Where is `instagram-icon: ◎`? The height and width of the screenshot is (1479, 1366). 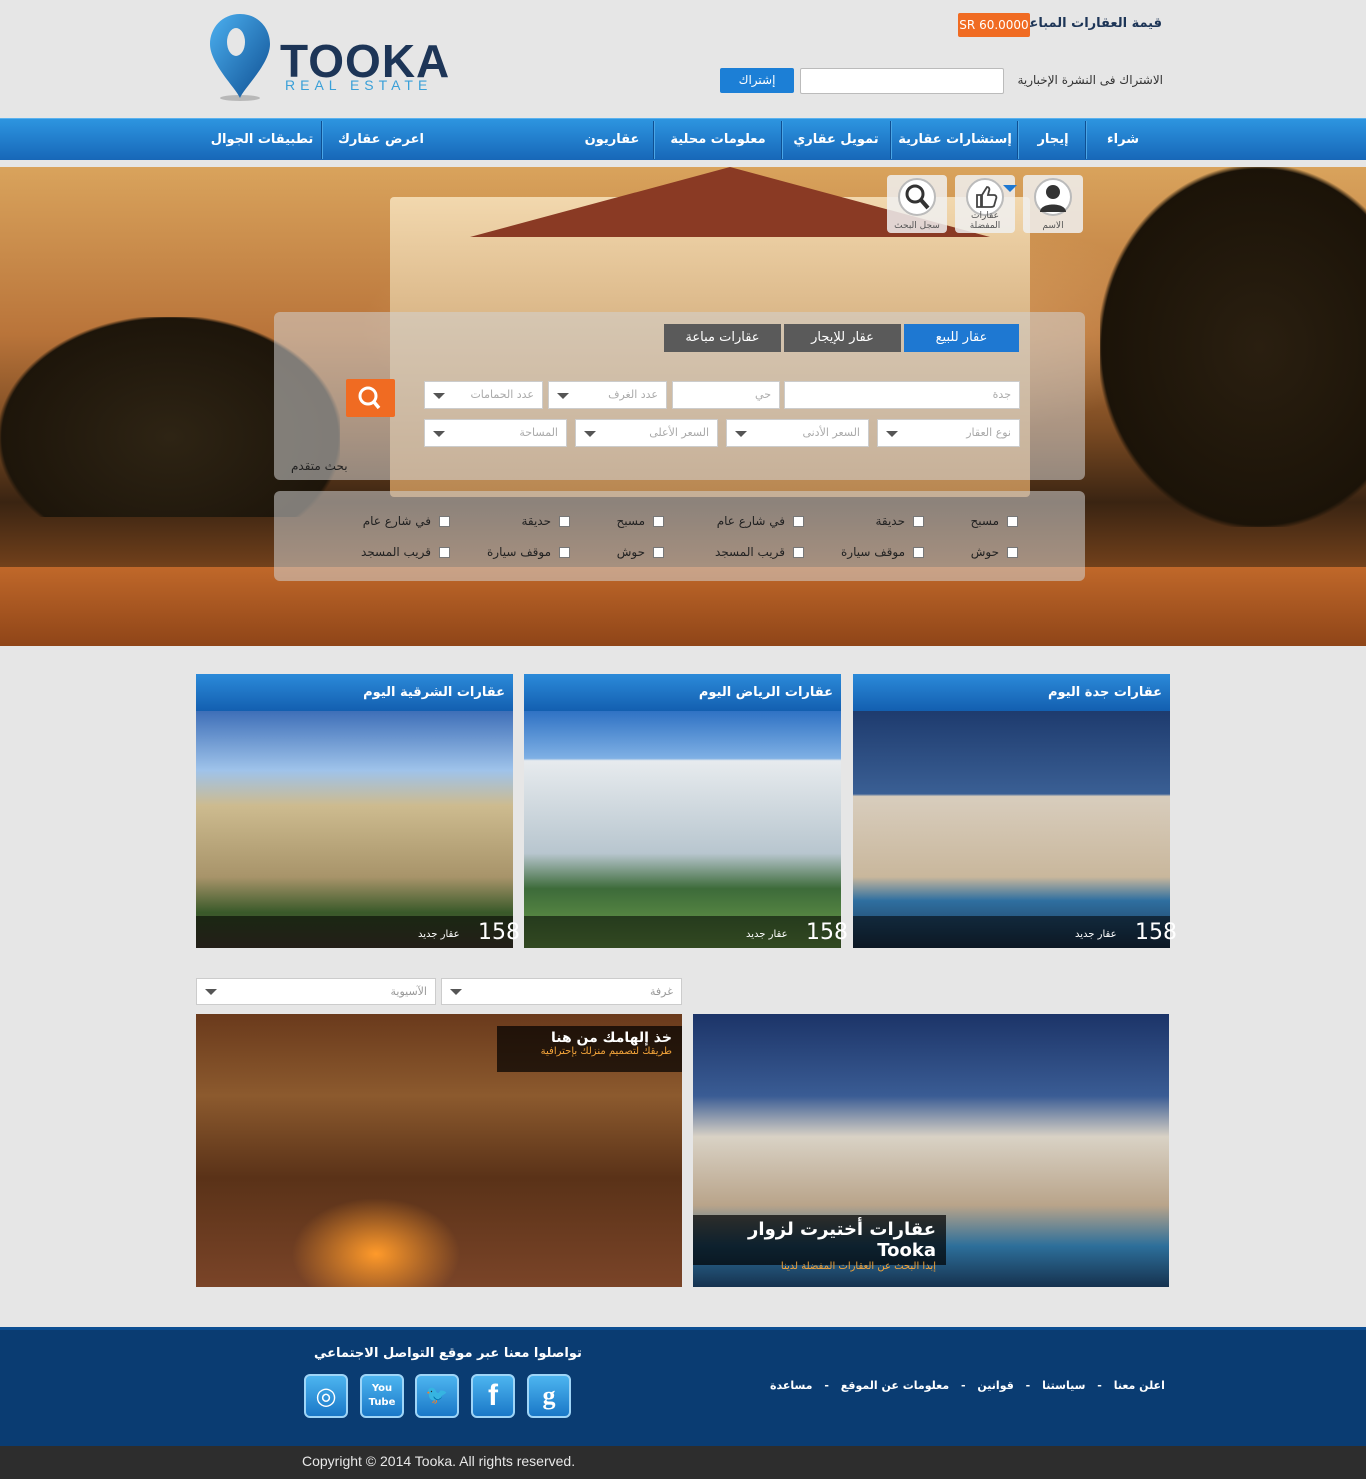
instagram-icon: ◎ is located at coordinates (326, 1396).